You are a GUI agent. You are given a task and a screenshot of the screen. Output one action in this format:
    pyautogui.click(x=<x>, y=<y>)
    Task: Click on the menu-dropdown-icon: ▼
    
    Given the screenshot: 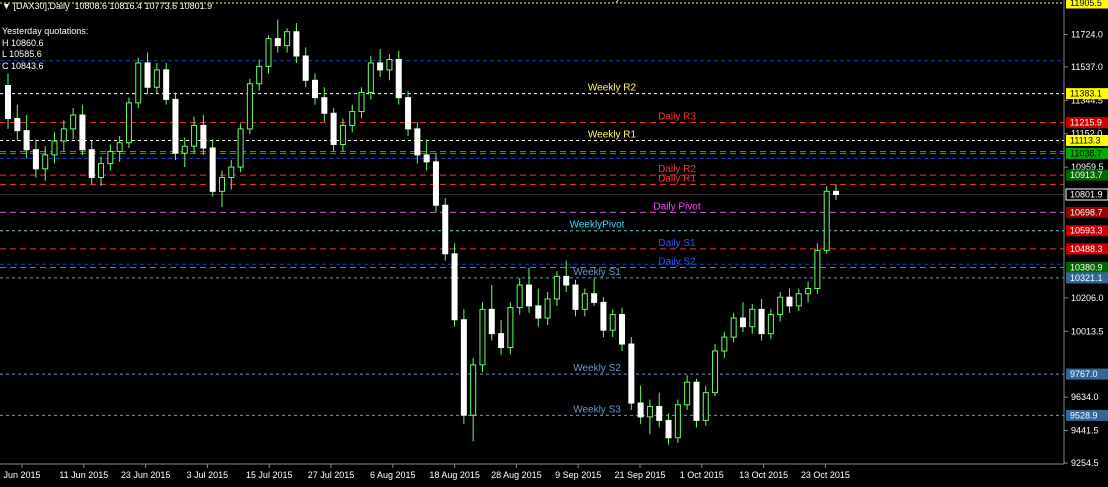 What is the action you would take?
    pyautogui.click(x=6, y=6)
    